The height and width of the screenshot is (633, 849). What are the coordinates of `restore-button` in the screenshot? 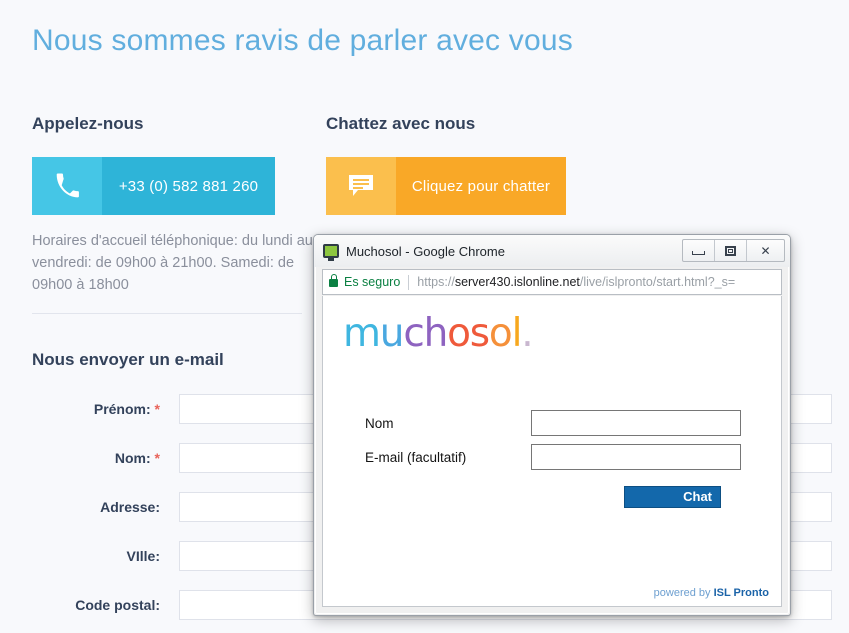 It's located at (731, 250).